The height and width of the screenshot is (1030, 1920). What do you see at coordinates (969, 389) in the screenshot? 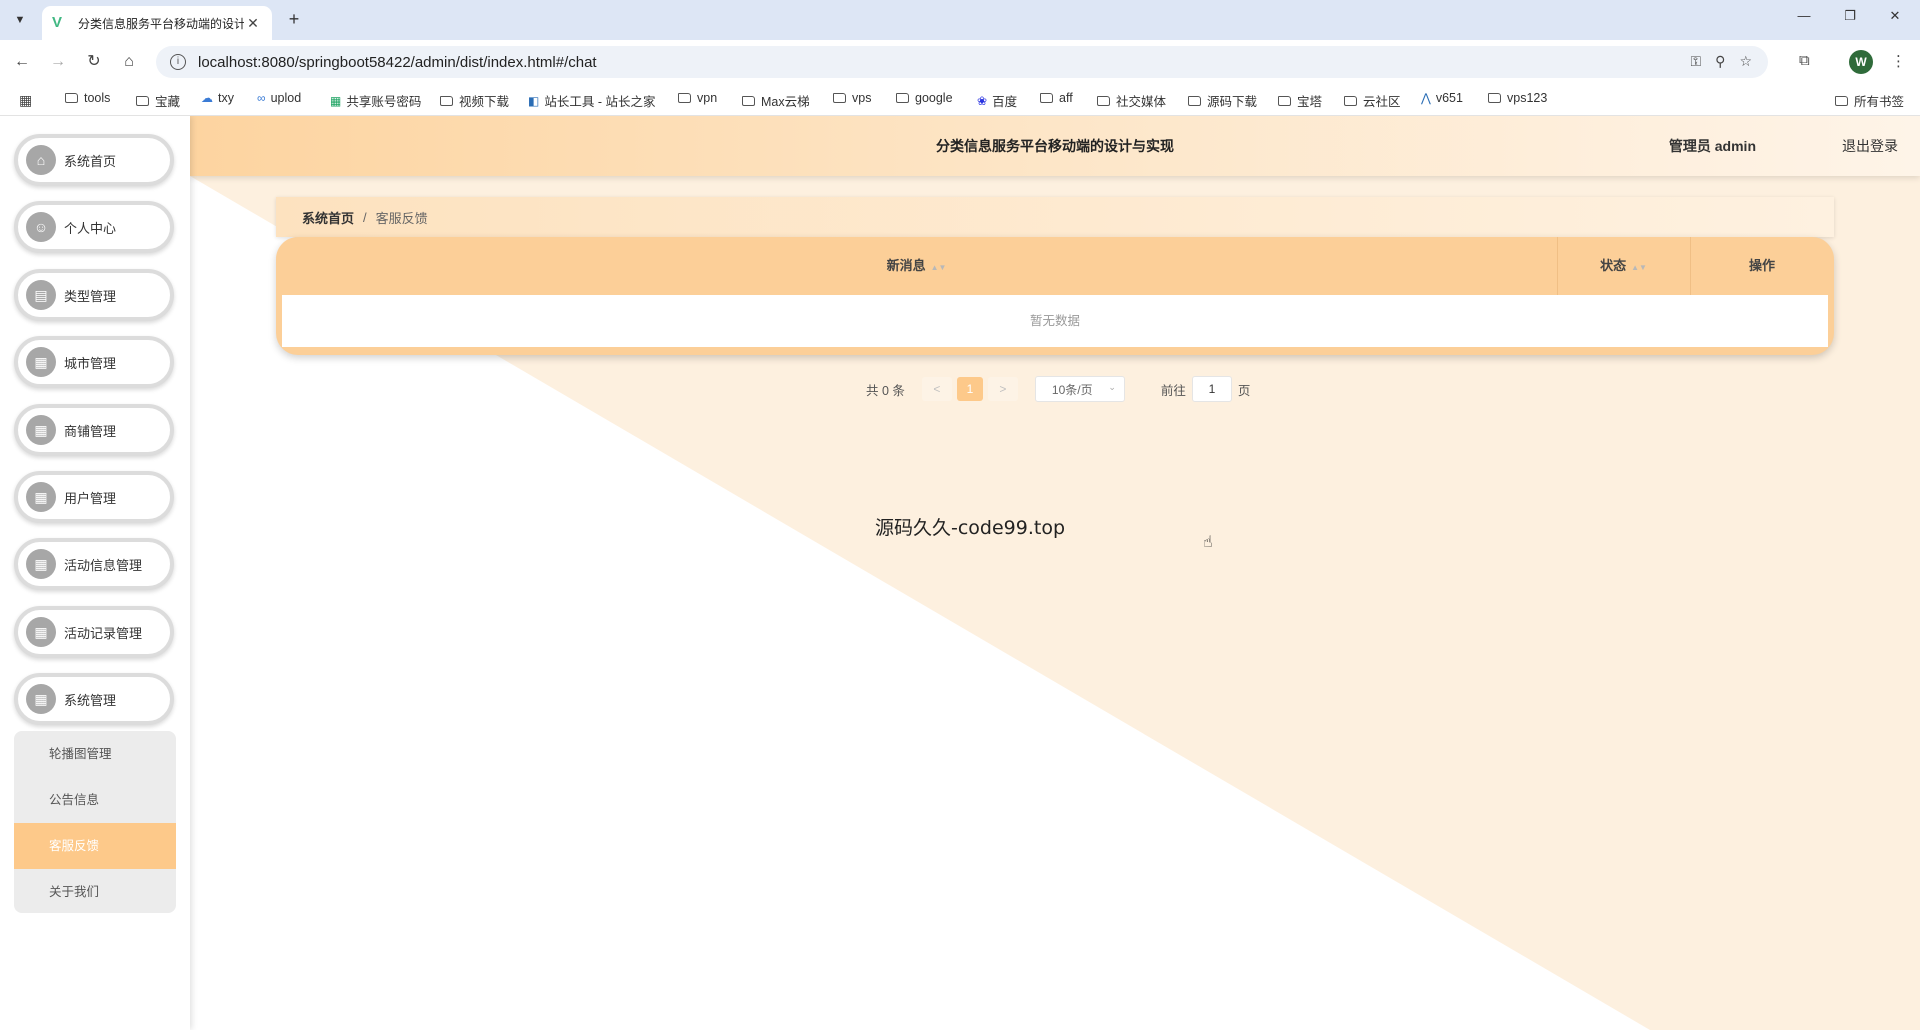
I see `page-number-current: 1` at bounding box center [969, 389].